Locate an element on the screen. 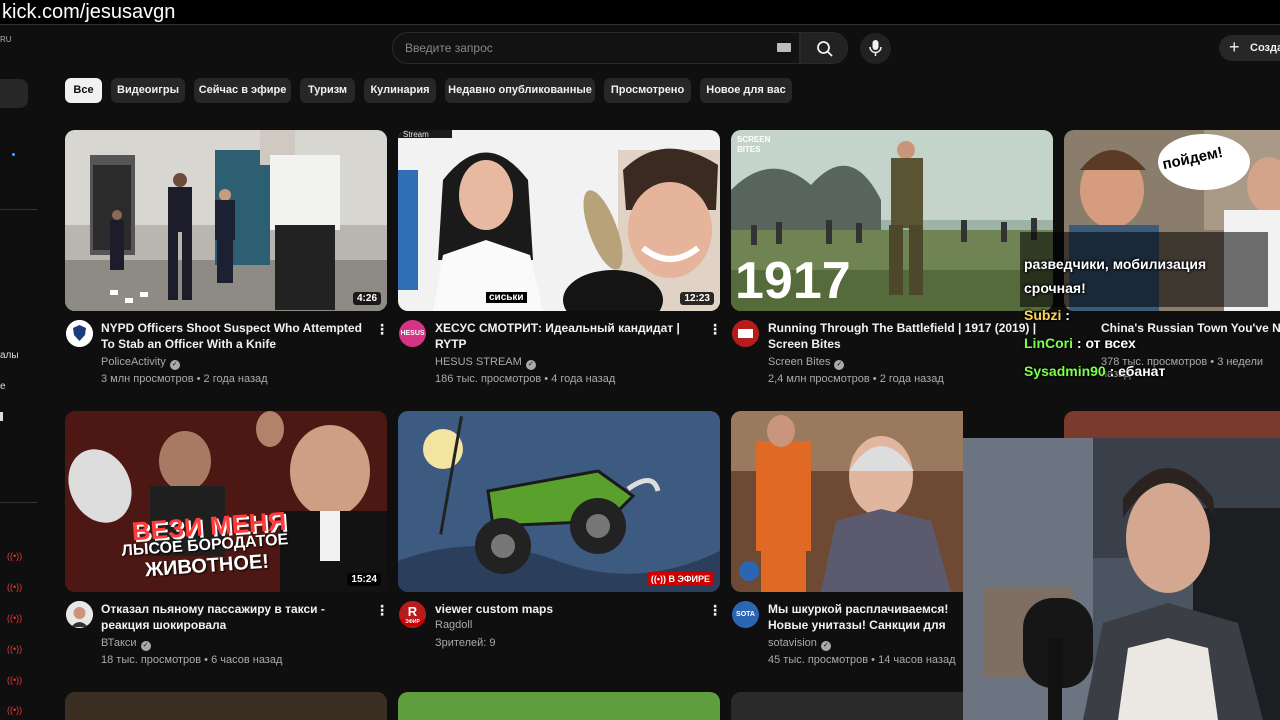 The image size is (1280, 720). thumb-caption: сиськи is located at coordinates (506, 297).